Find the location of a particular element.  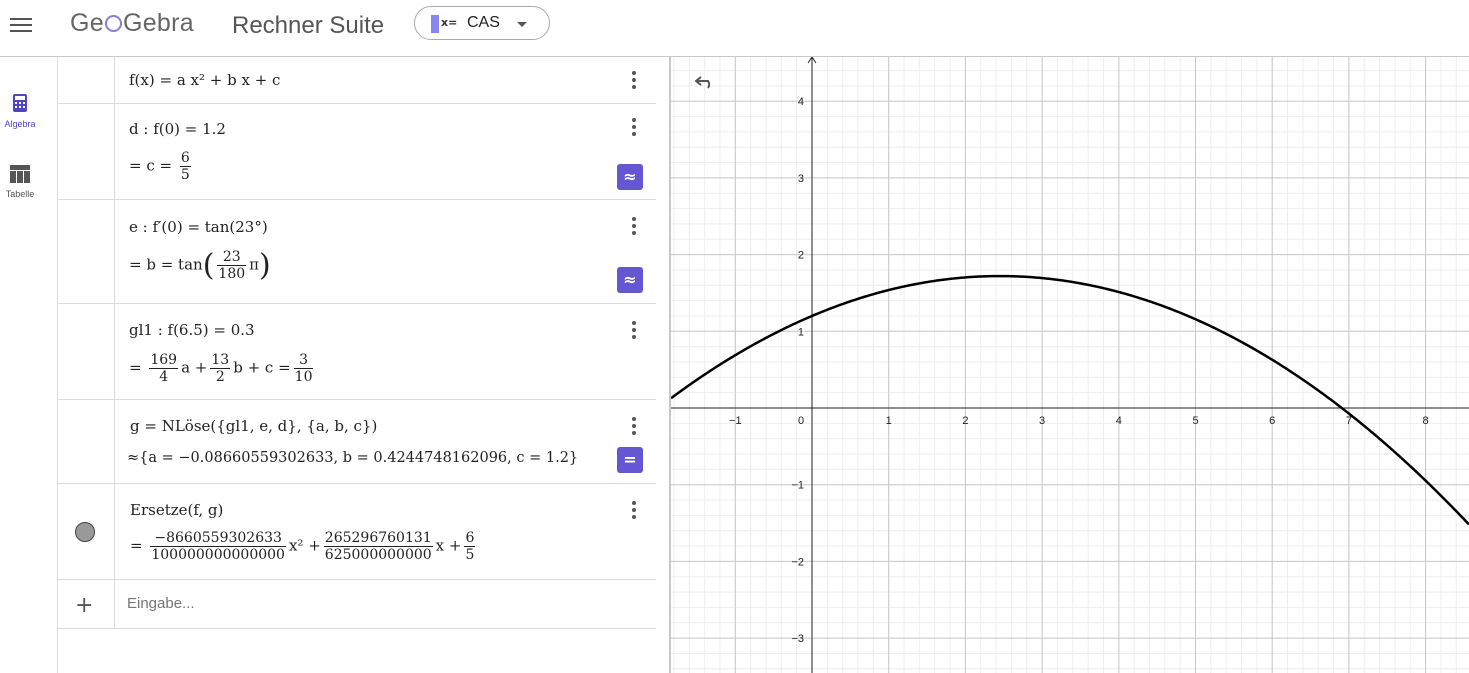

table-icon is located at coordinates (20, 174).